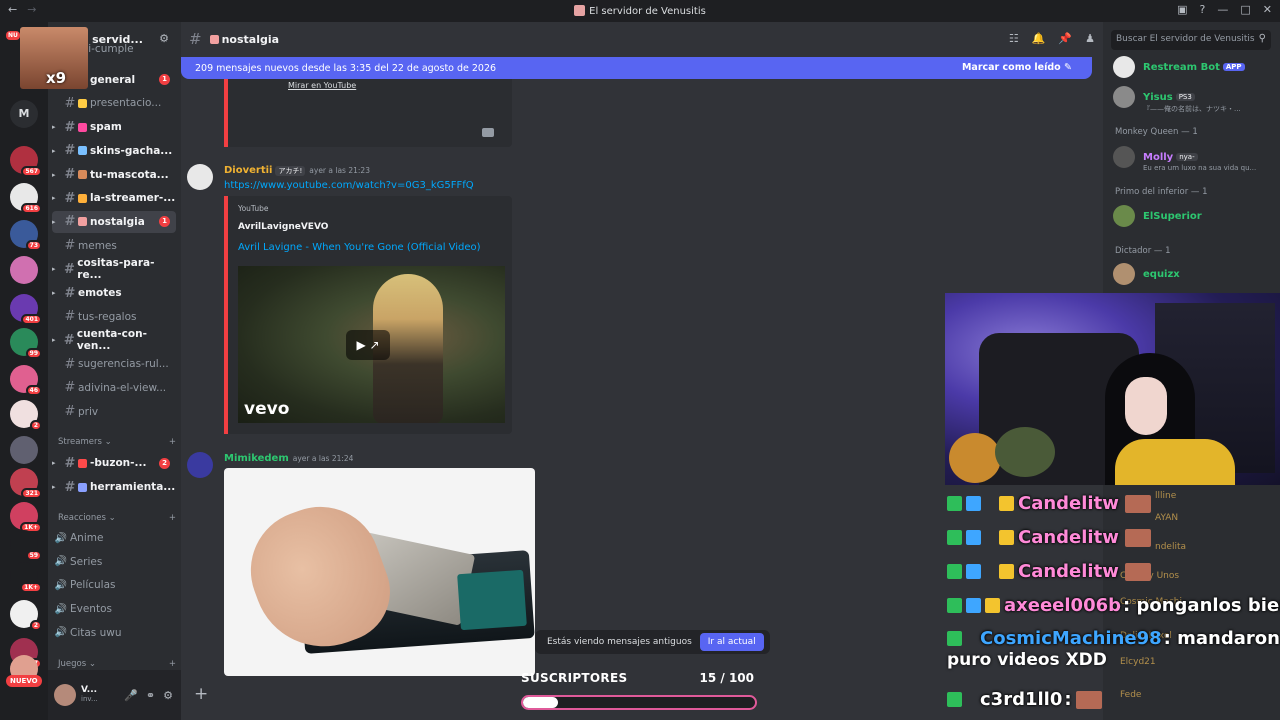 The width and height of the screenshot is (1280, 720). What do you see at coordinates (114, 317) in the screenshot?
I see `channel-item: # tus-regalos` at bounding box center [114, 317].